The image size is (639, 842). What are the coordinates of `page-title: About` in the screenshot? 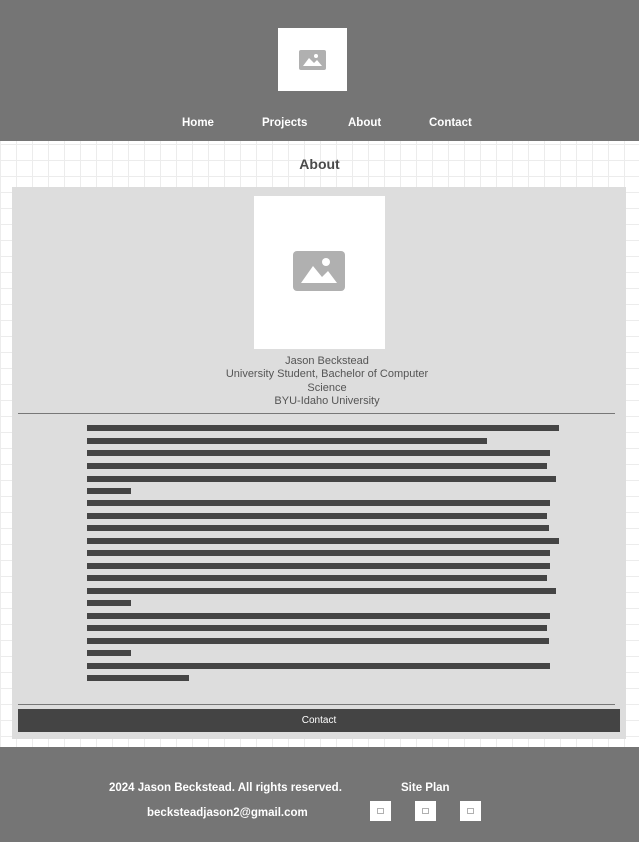 It's located at (319, 164).